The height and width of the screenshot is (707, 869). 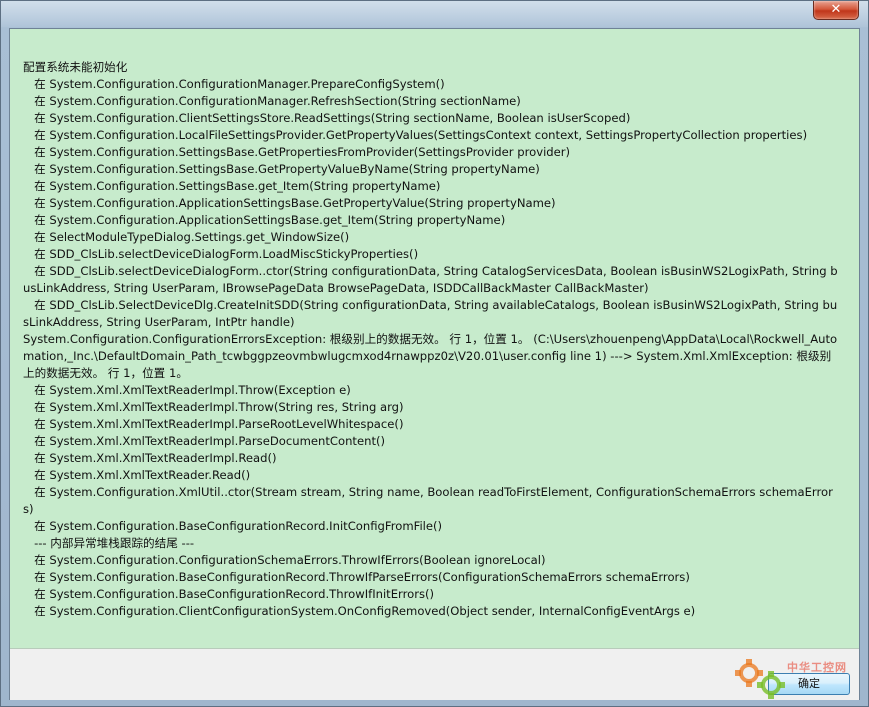 I want to click on close-icon: ✕, so click(x=836, y=9).